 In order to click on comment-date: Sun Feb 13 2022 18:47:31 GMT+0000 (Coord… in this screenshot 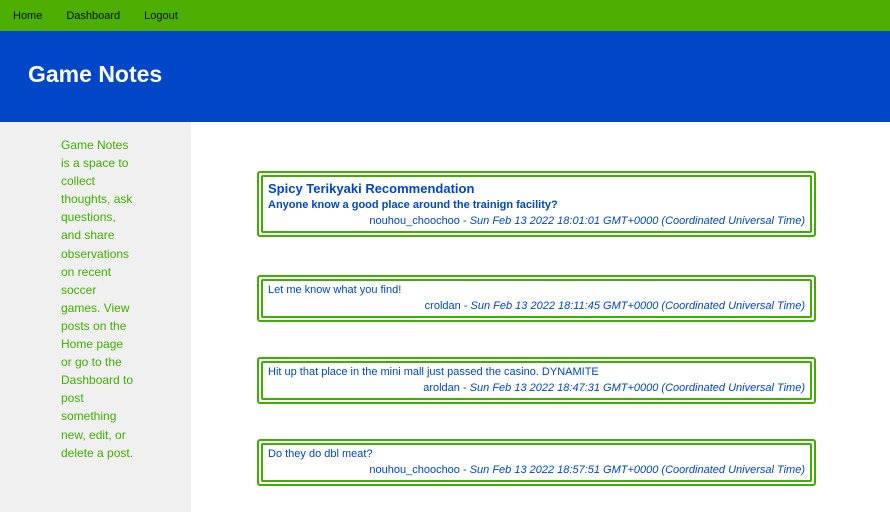, I will do `click(637, 388)`.